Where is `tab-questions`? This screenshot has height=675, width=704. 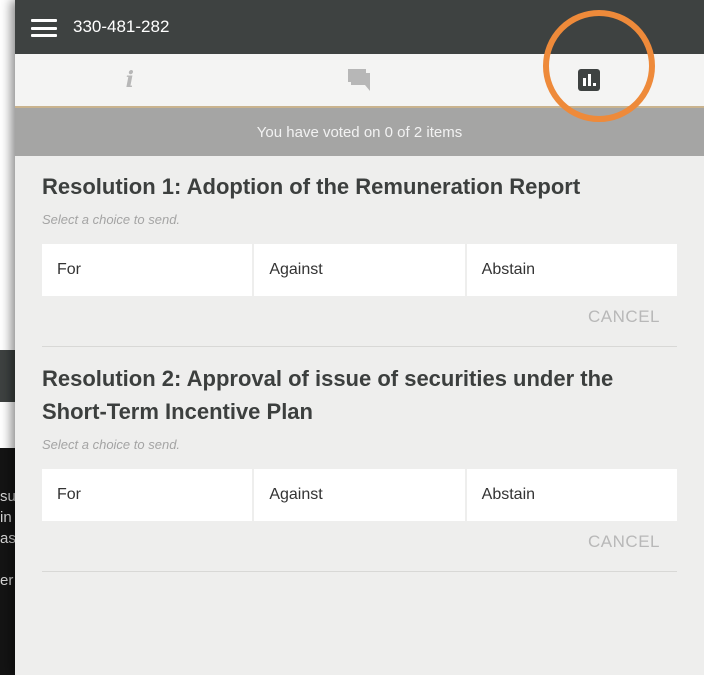 tab-questions is located at coordinates (360, 80).